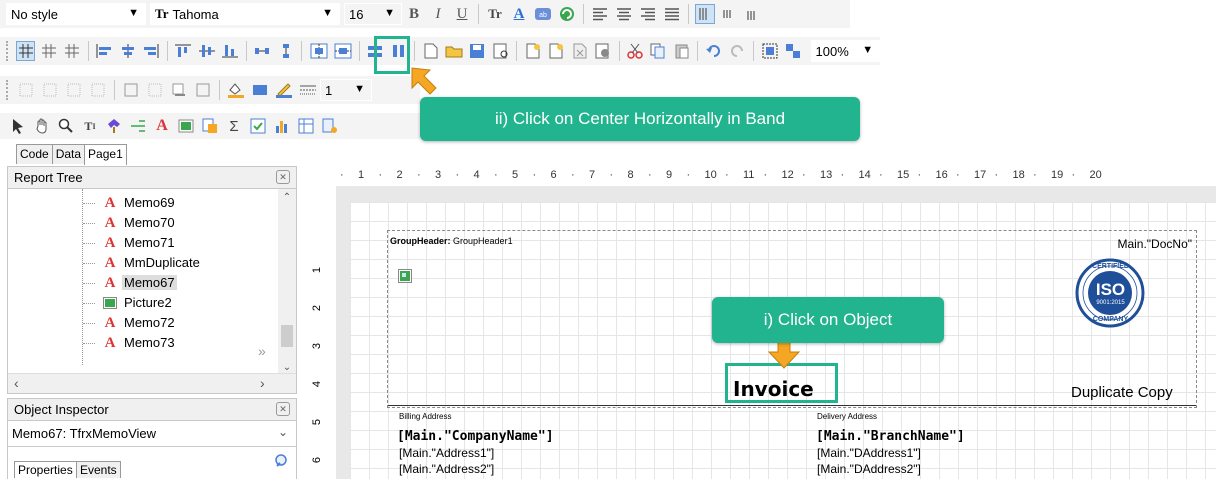  Describe the element at coordinates (16, 383) in the screenshot. I see `scroll-left-icon: ‹` at that location.